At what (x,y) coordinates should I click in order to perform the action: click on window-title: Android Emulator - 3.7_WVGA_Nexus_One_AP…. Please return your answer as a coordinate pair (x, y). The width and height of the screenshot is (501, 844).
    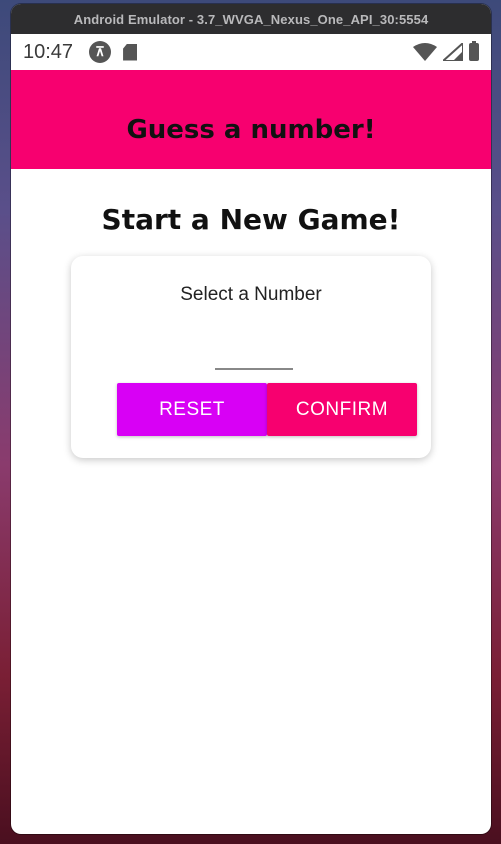
    Looking at the image, I should click on (251, 19).